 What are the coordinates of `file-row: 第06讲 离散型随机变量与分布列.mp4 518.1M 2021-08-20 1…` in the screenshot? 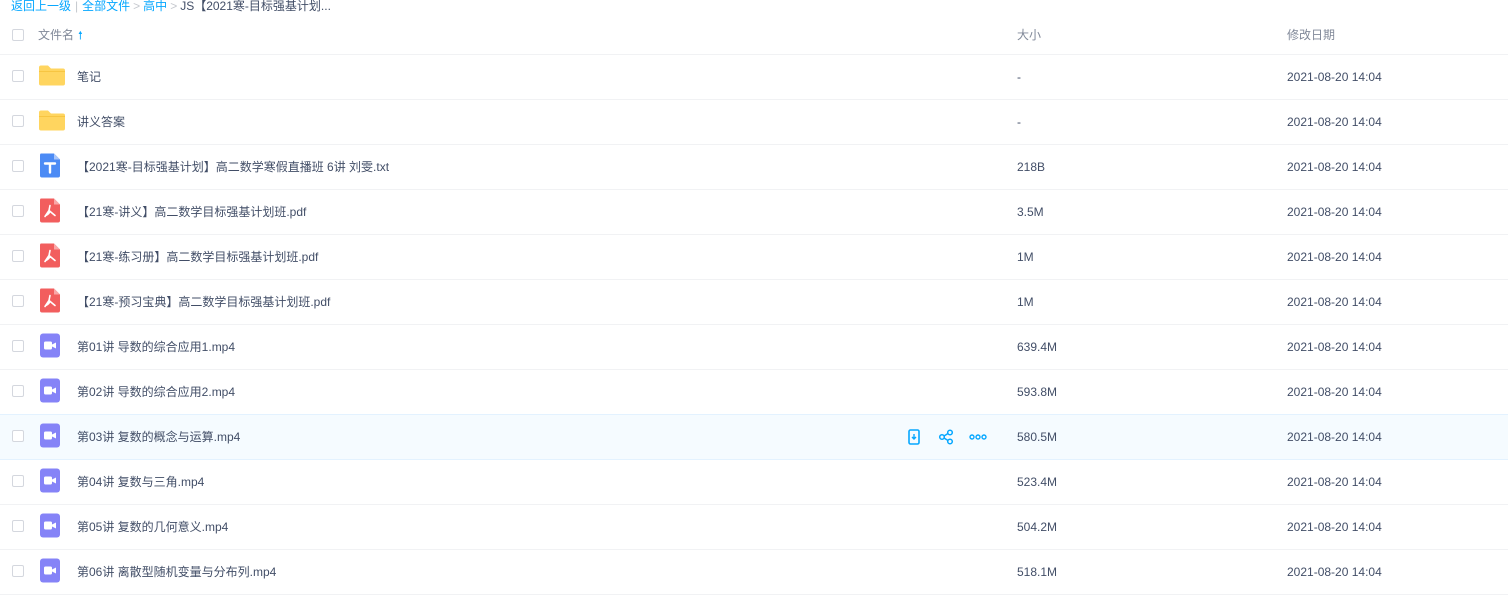 It's located at (754, 572).